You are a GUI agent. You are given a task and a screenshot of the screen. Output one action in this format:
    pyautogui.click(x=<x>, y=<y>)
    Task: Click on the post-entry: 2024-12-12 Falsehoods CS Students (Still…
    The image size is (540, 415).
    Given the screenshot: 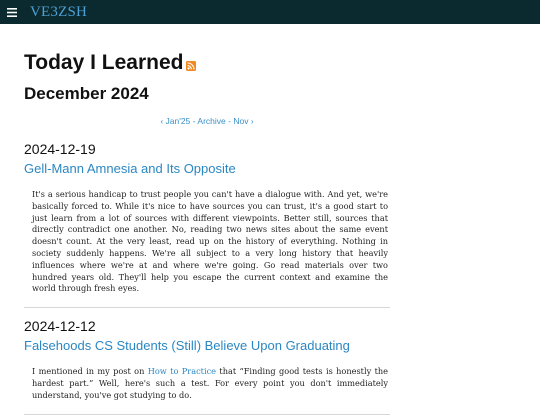 What is the action you would take?
    pyautogui.click(x=207, y=359)
    